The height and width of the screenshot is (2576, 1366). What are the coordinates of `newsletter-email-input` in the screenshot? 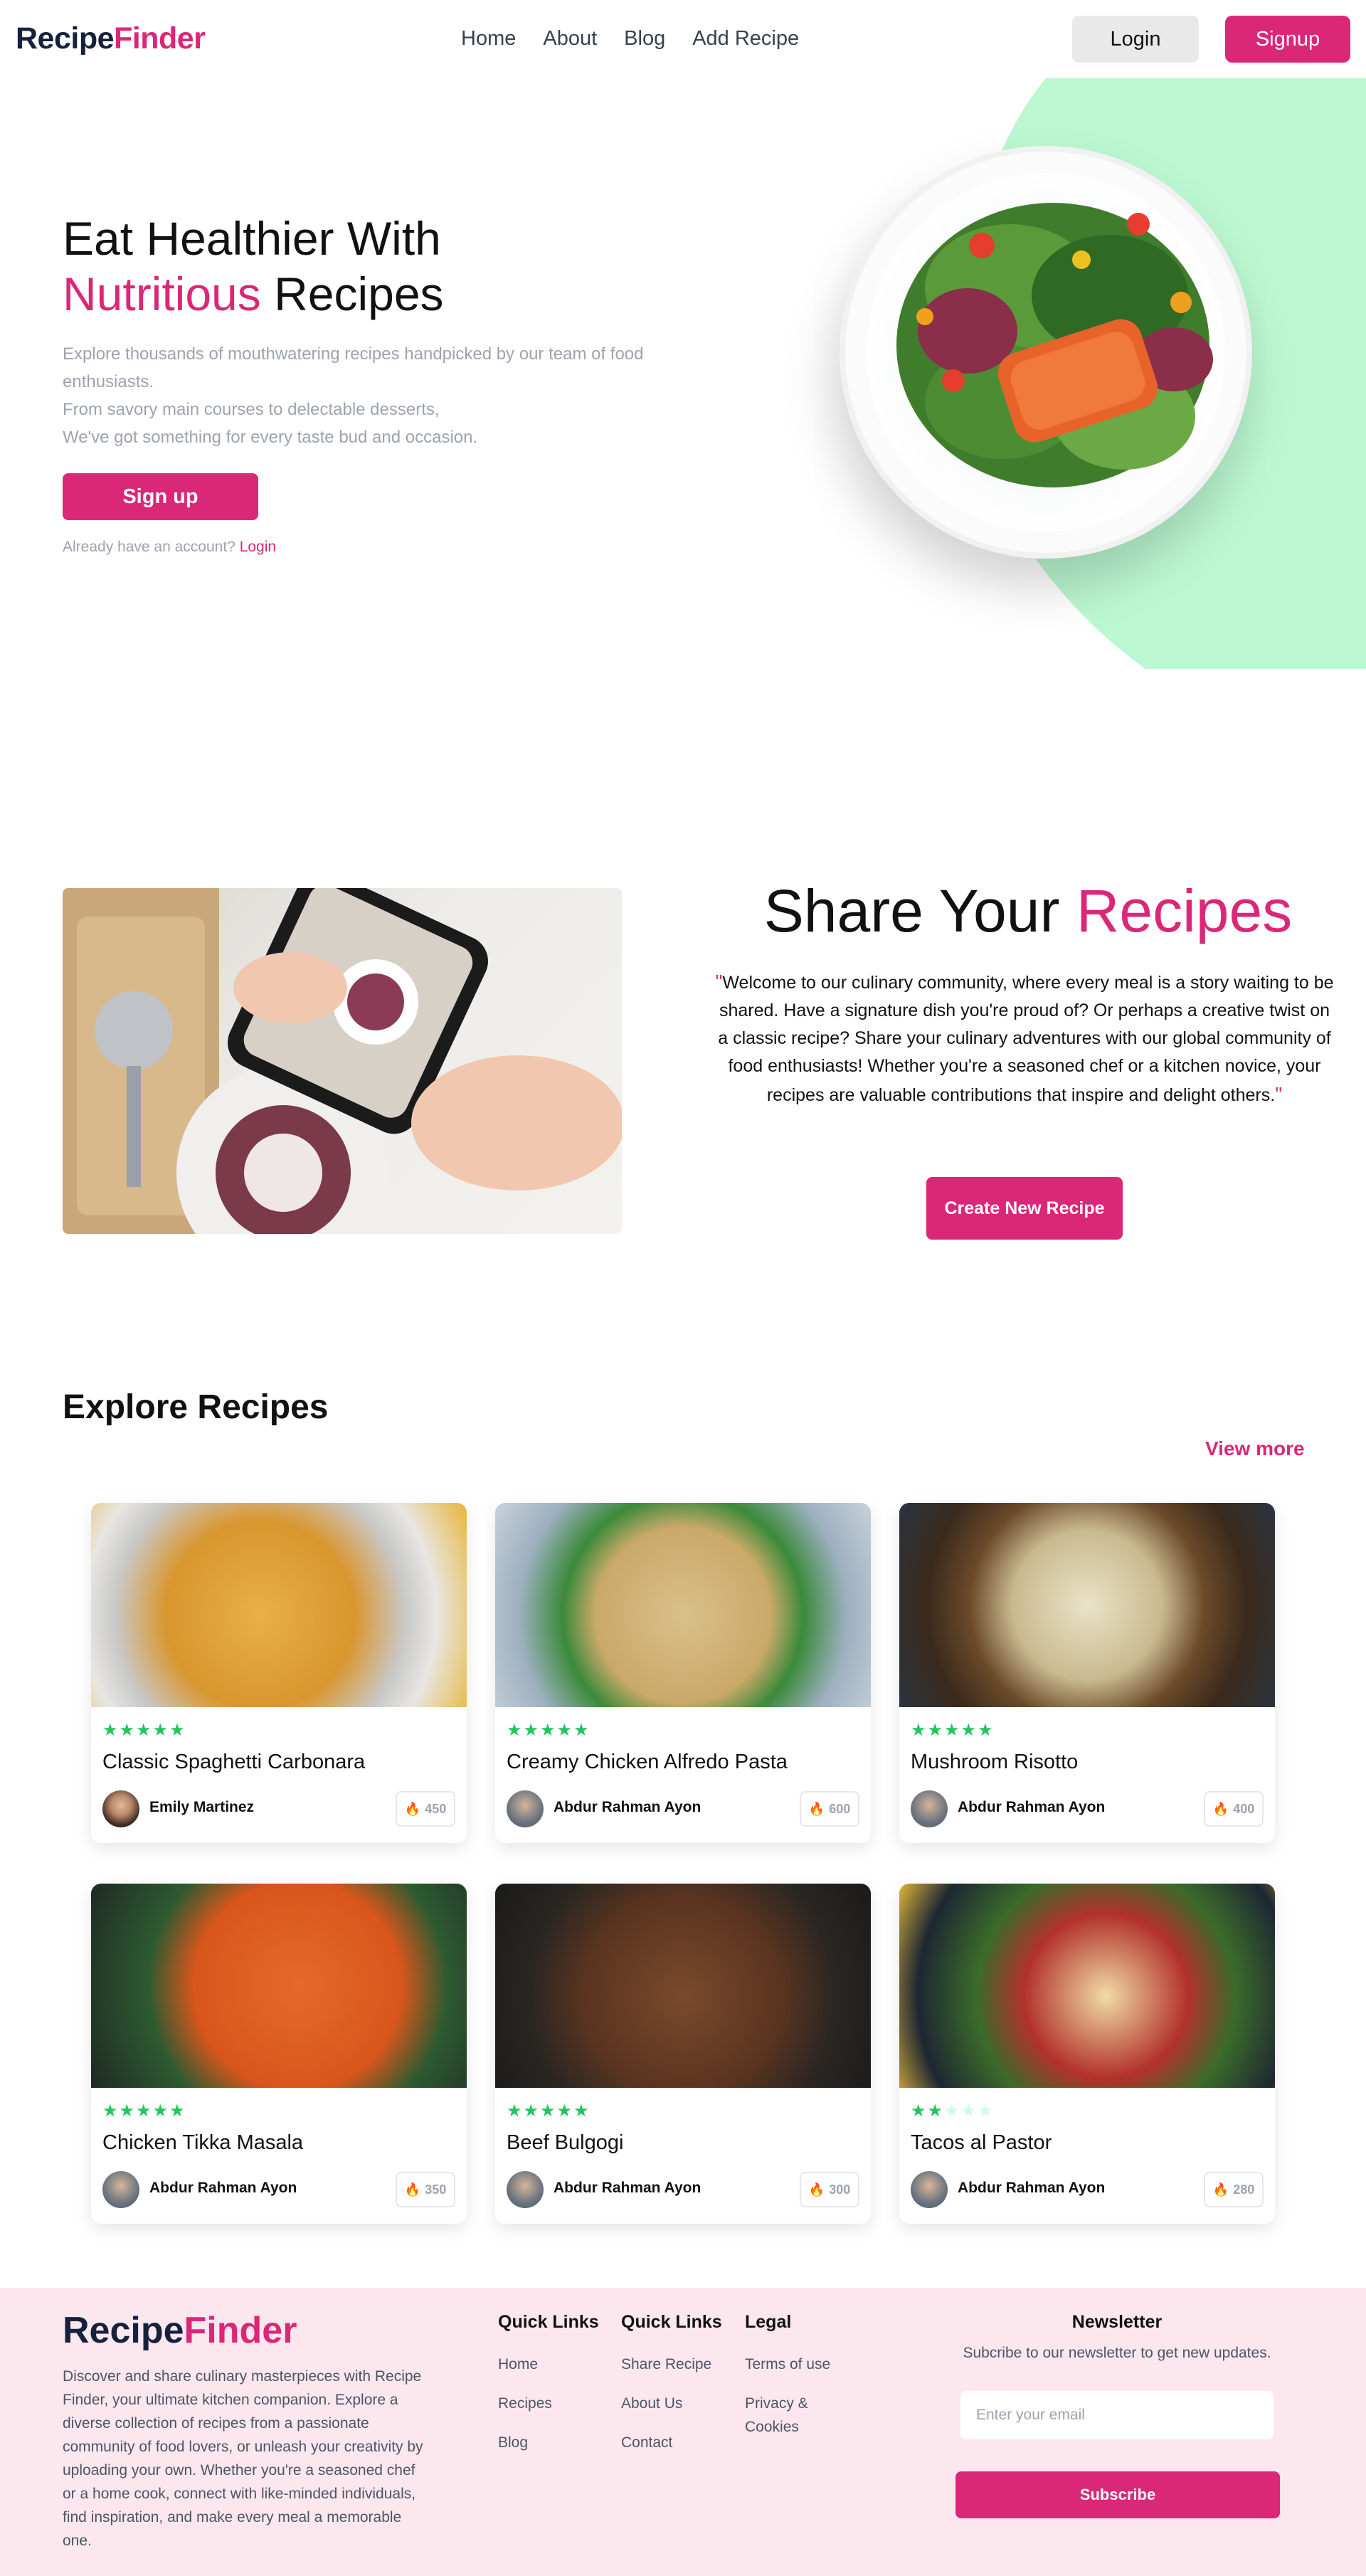 It's located at (1117, 2415).